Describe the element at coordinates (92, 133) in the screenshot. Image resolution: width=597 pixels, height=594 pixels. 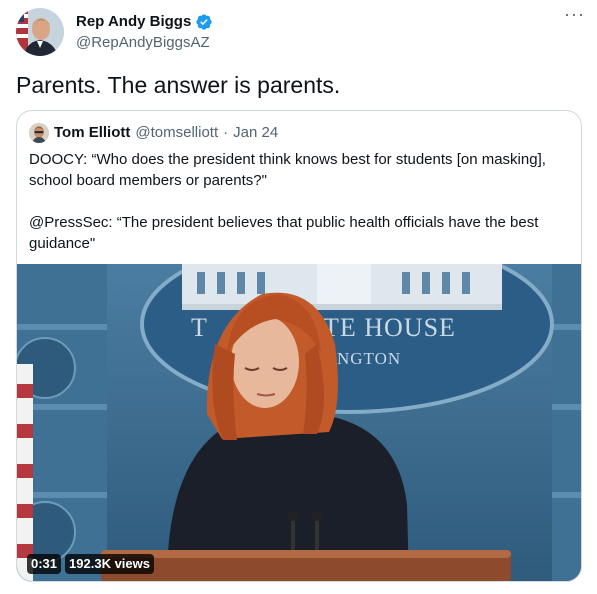
I see `quoted-author-name: Tom Elliott` at that location.